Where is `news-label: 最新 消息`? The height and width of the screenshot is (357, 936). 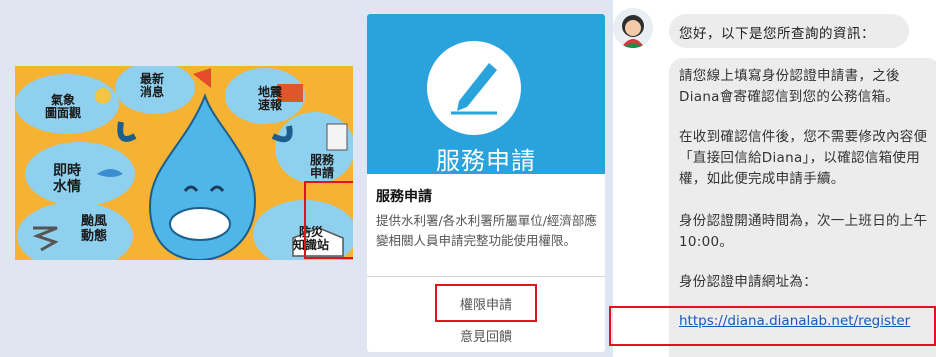 news-label: 最新 消息 is located at coordinates (152, 86).